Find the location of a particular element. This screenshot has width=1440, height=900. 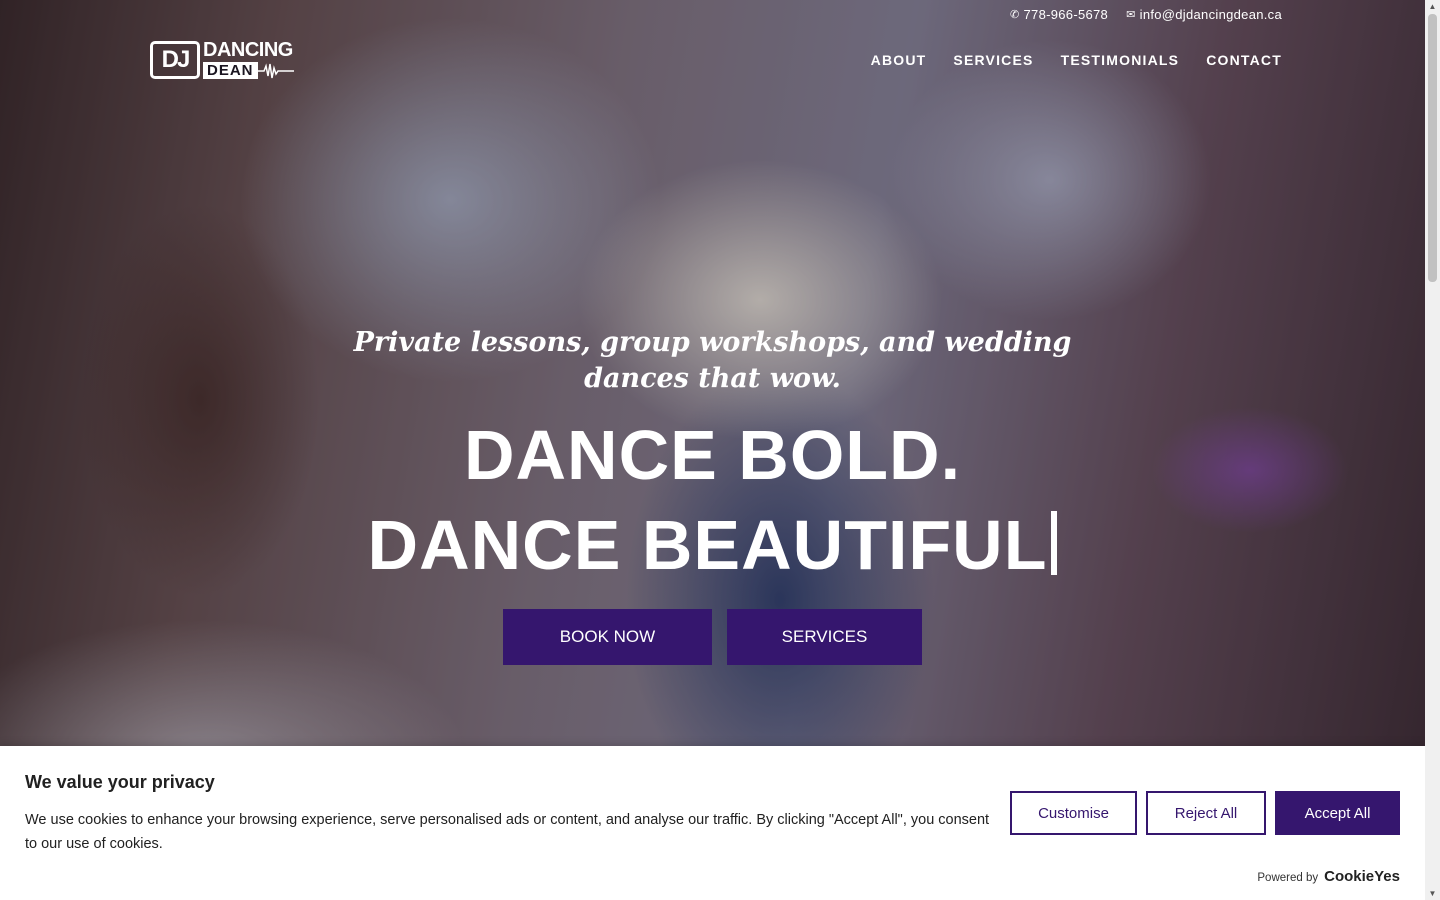

contact-bar: ✆ 778-966-5678 ✉ info@djdancingdean.ca is located at coordinates (1146, 14).